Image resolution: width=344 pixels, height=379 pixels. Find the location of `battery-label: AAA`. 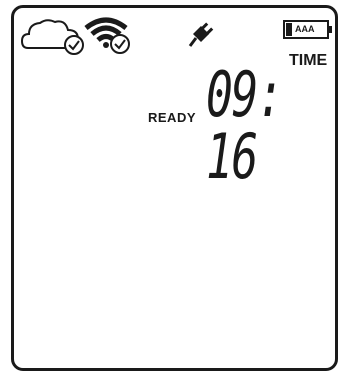

battery-label: AAA is located at coordinates (305, 29).